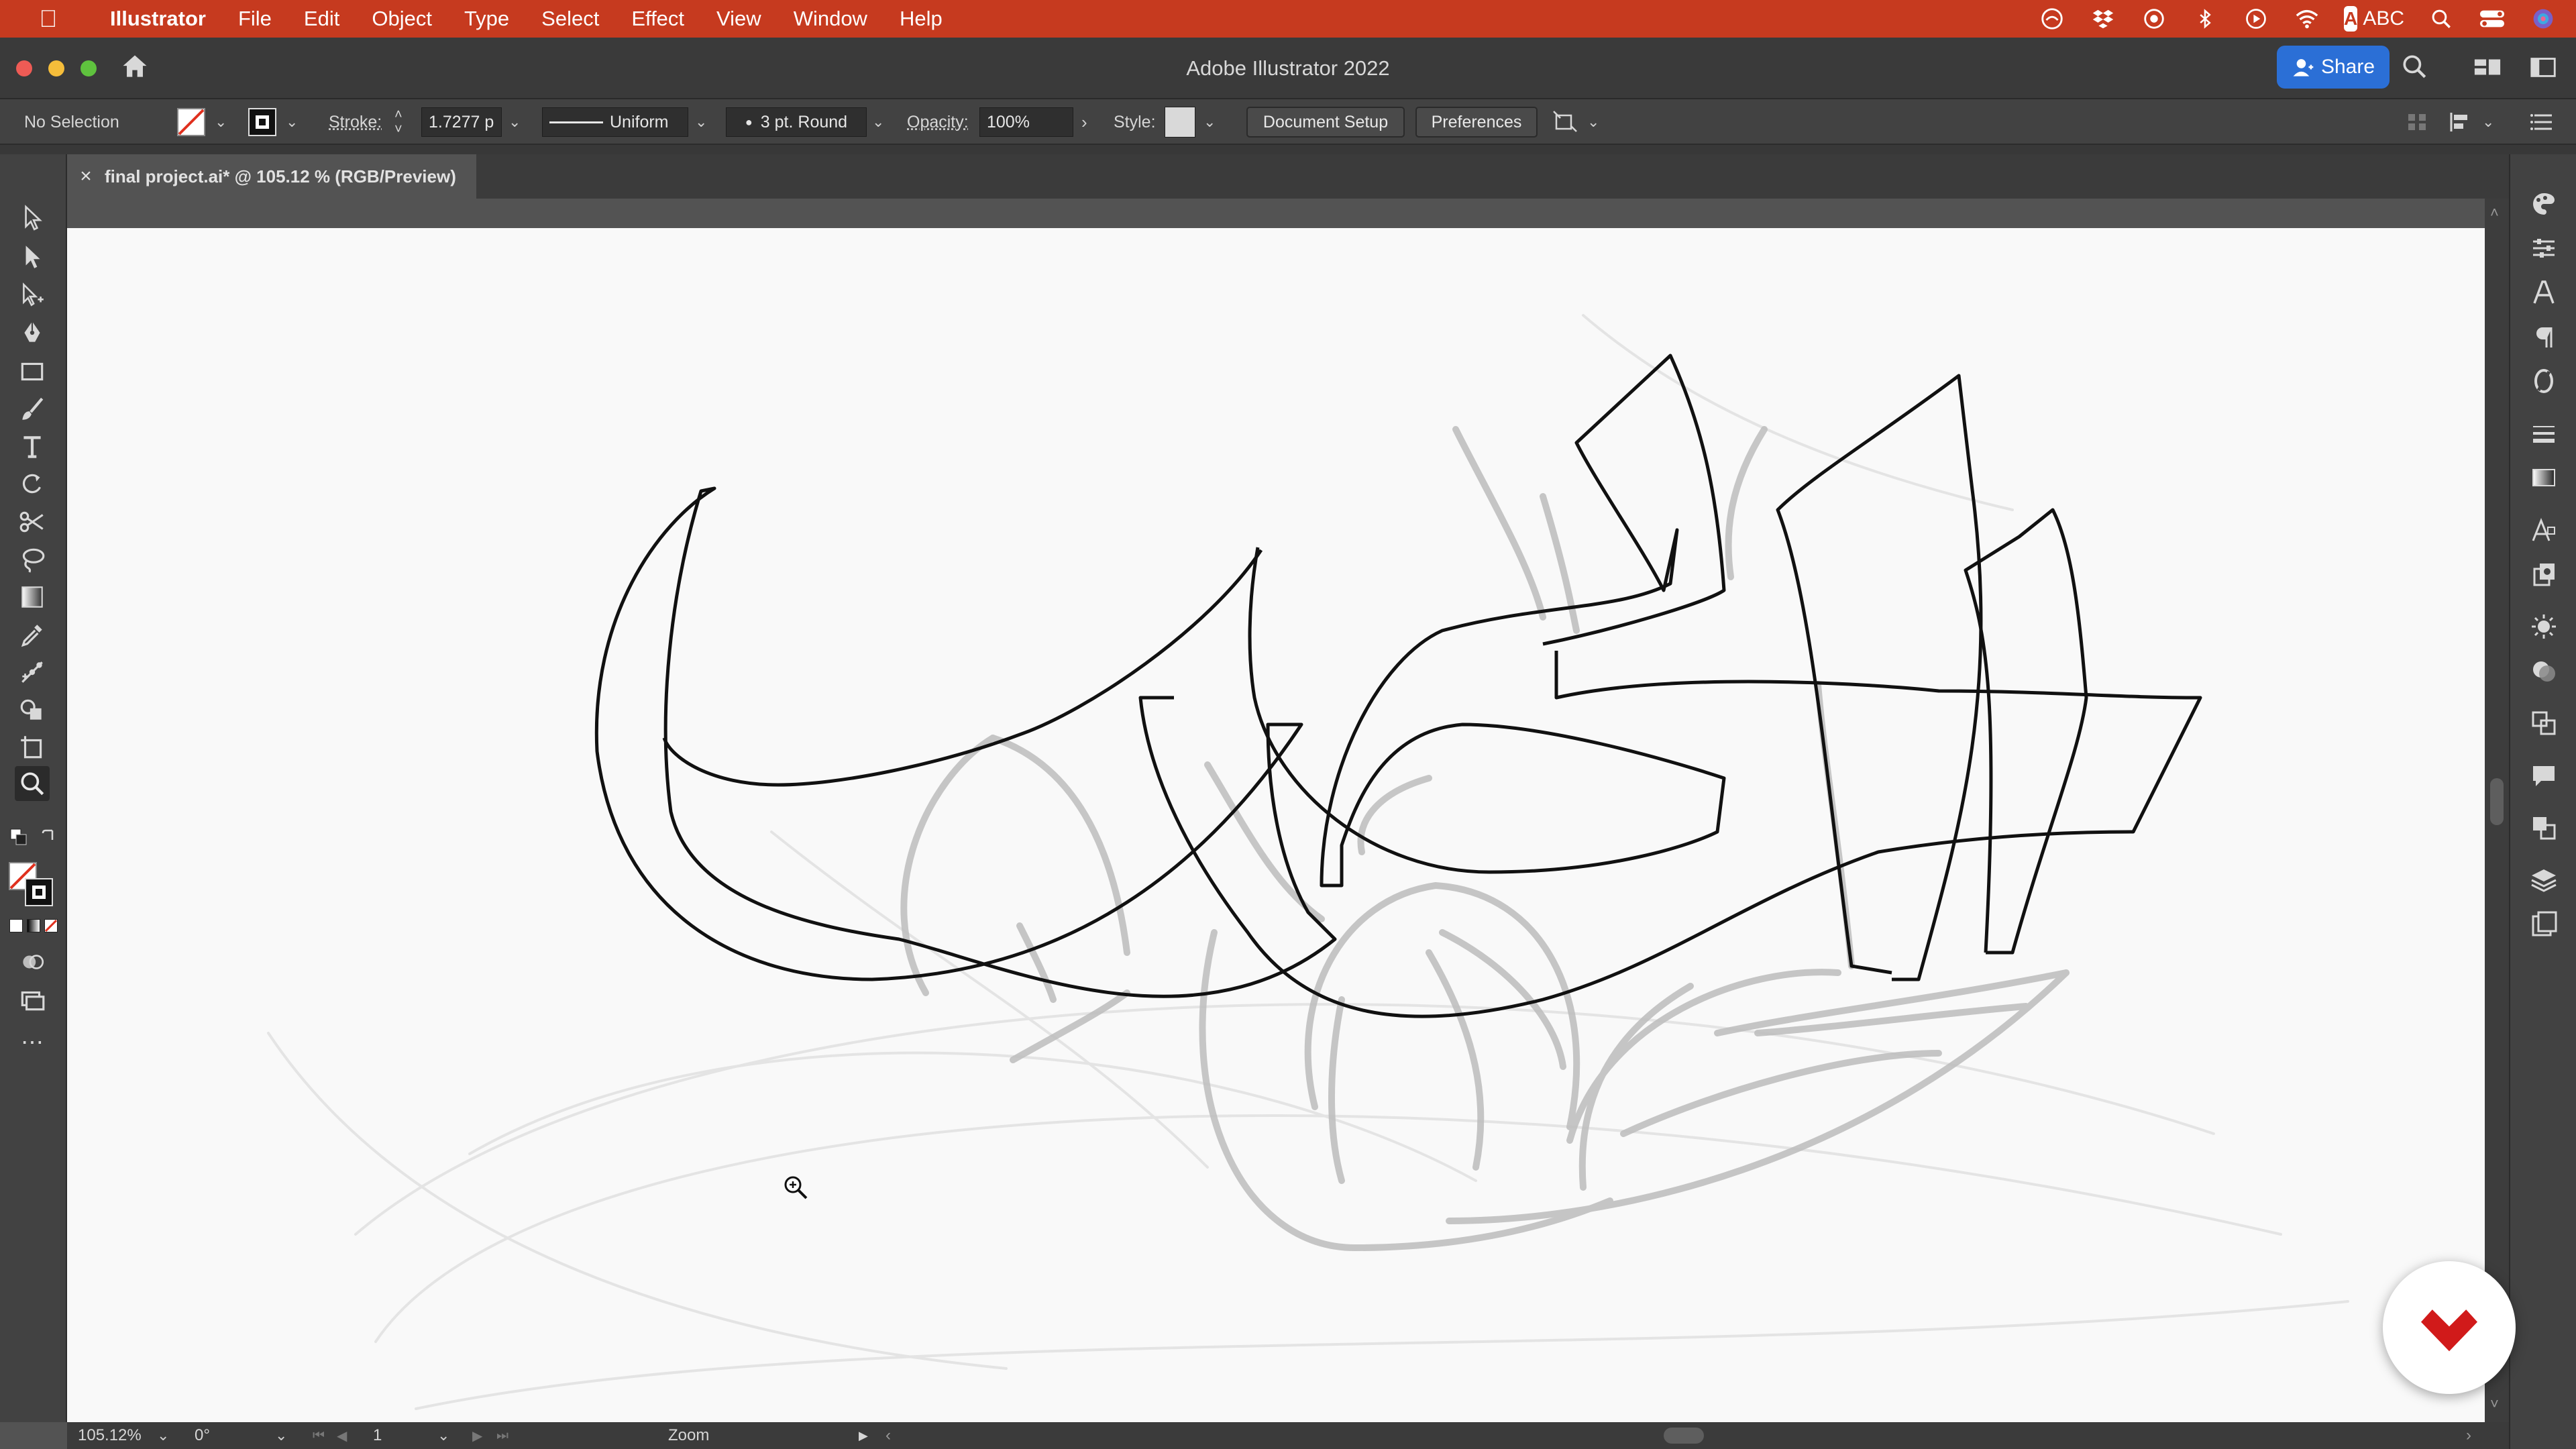  What do you see at coordinates (2544, 433) in the screenshot?
I see `stroke-icon` at bounding box center [2544, 433].